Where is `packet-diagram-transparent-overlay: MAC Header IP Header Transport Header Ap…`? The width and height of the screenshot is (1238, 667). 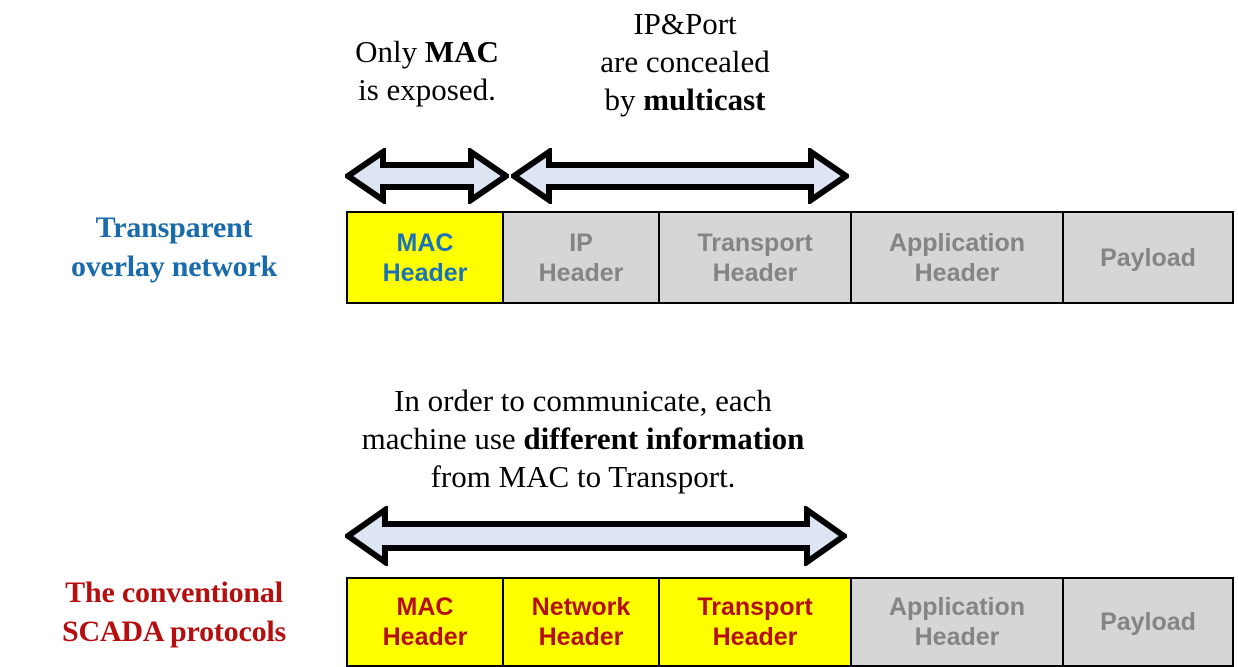
packet-diagram-transparent-overlay: MAC Header IP Header Transport Header Ap… is located at coordinates (790, 257).